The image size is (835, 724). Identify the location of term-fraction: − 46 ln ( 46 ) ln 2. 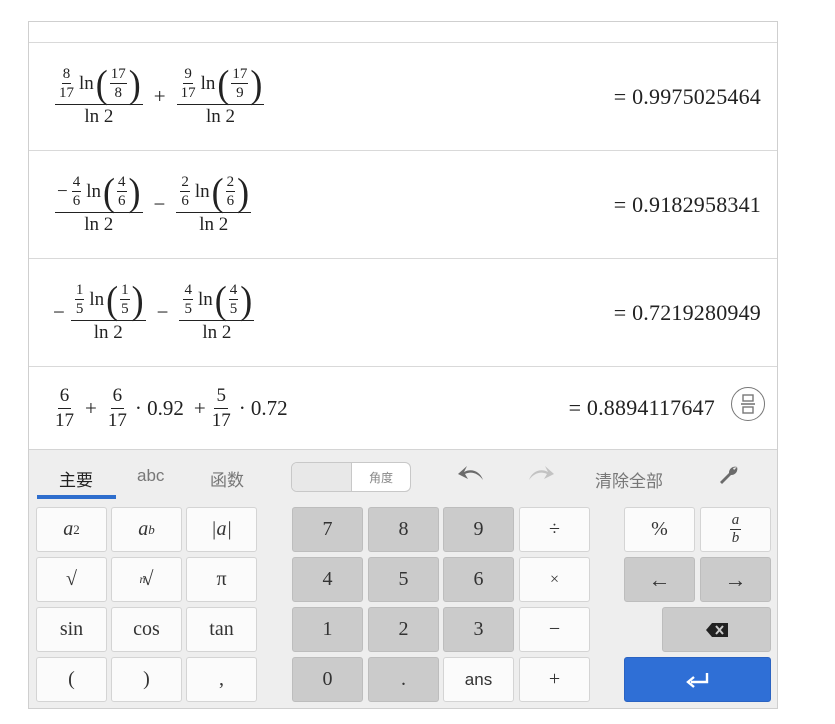
(99, 202).